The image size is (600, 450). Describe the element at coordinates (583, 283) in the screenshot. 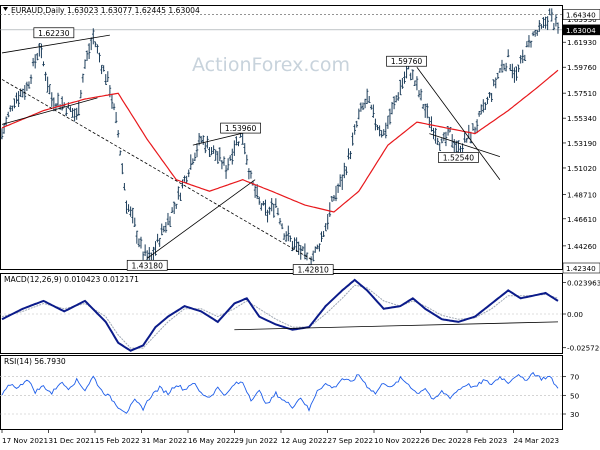

I see `y-tick-label: 0.023963` at that location.